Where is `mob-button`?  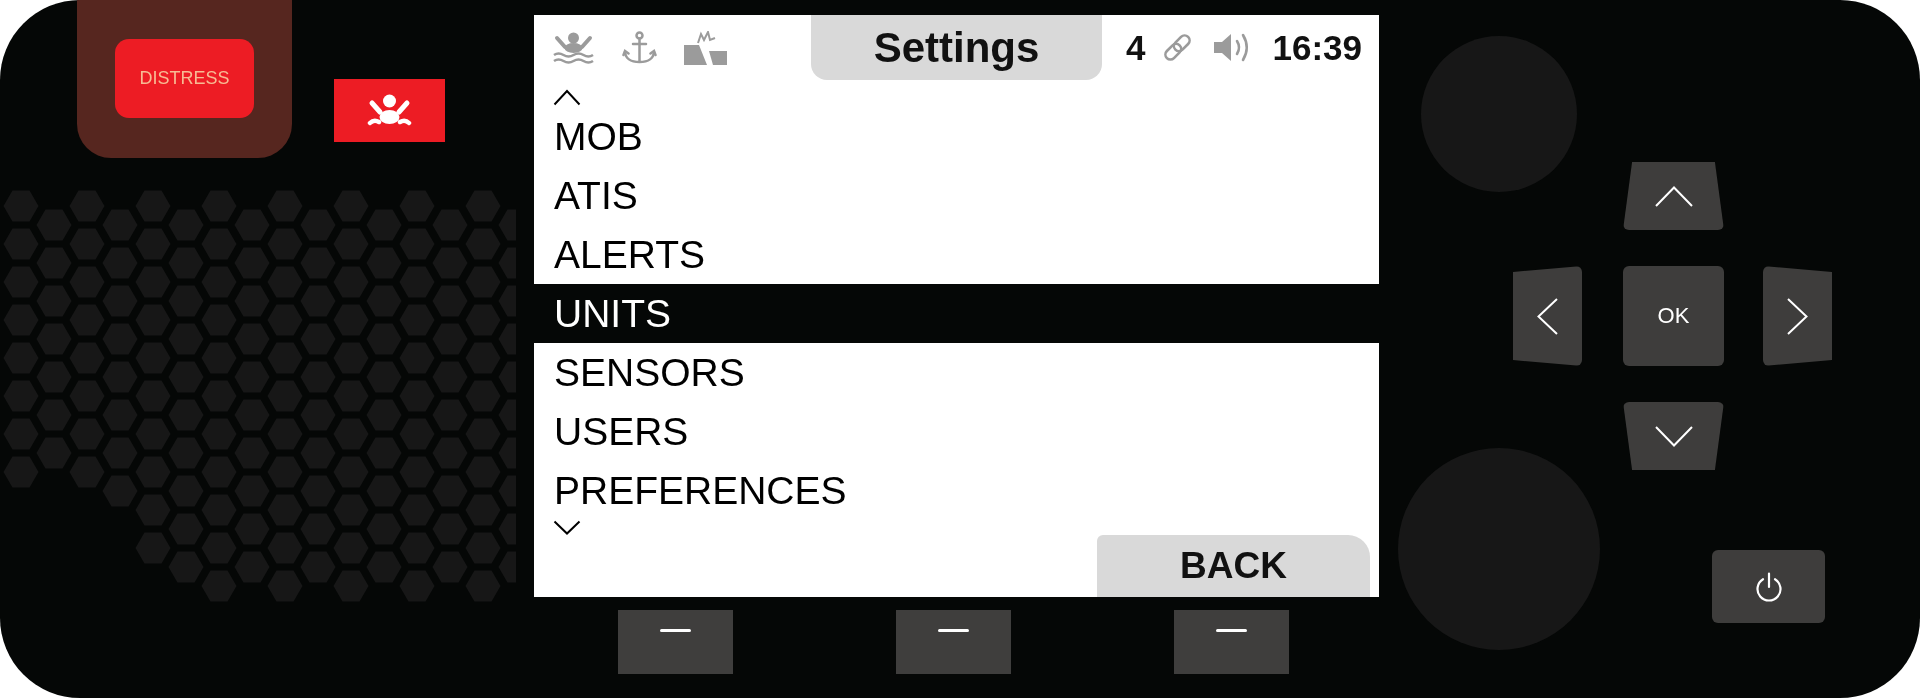 mob-button is located at coordinates (389, 110).